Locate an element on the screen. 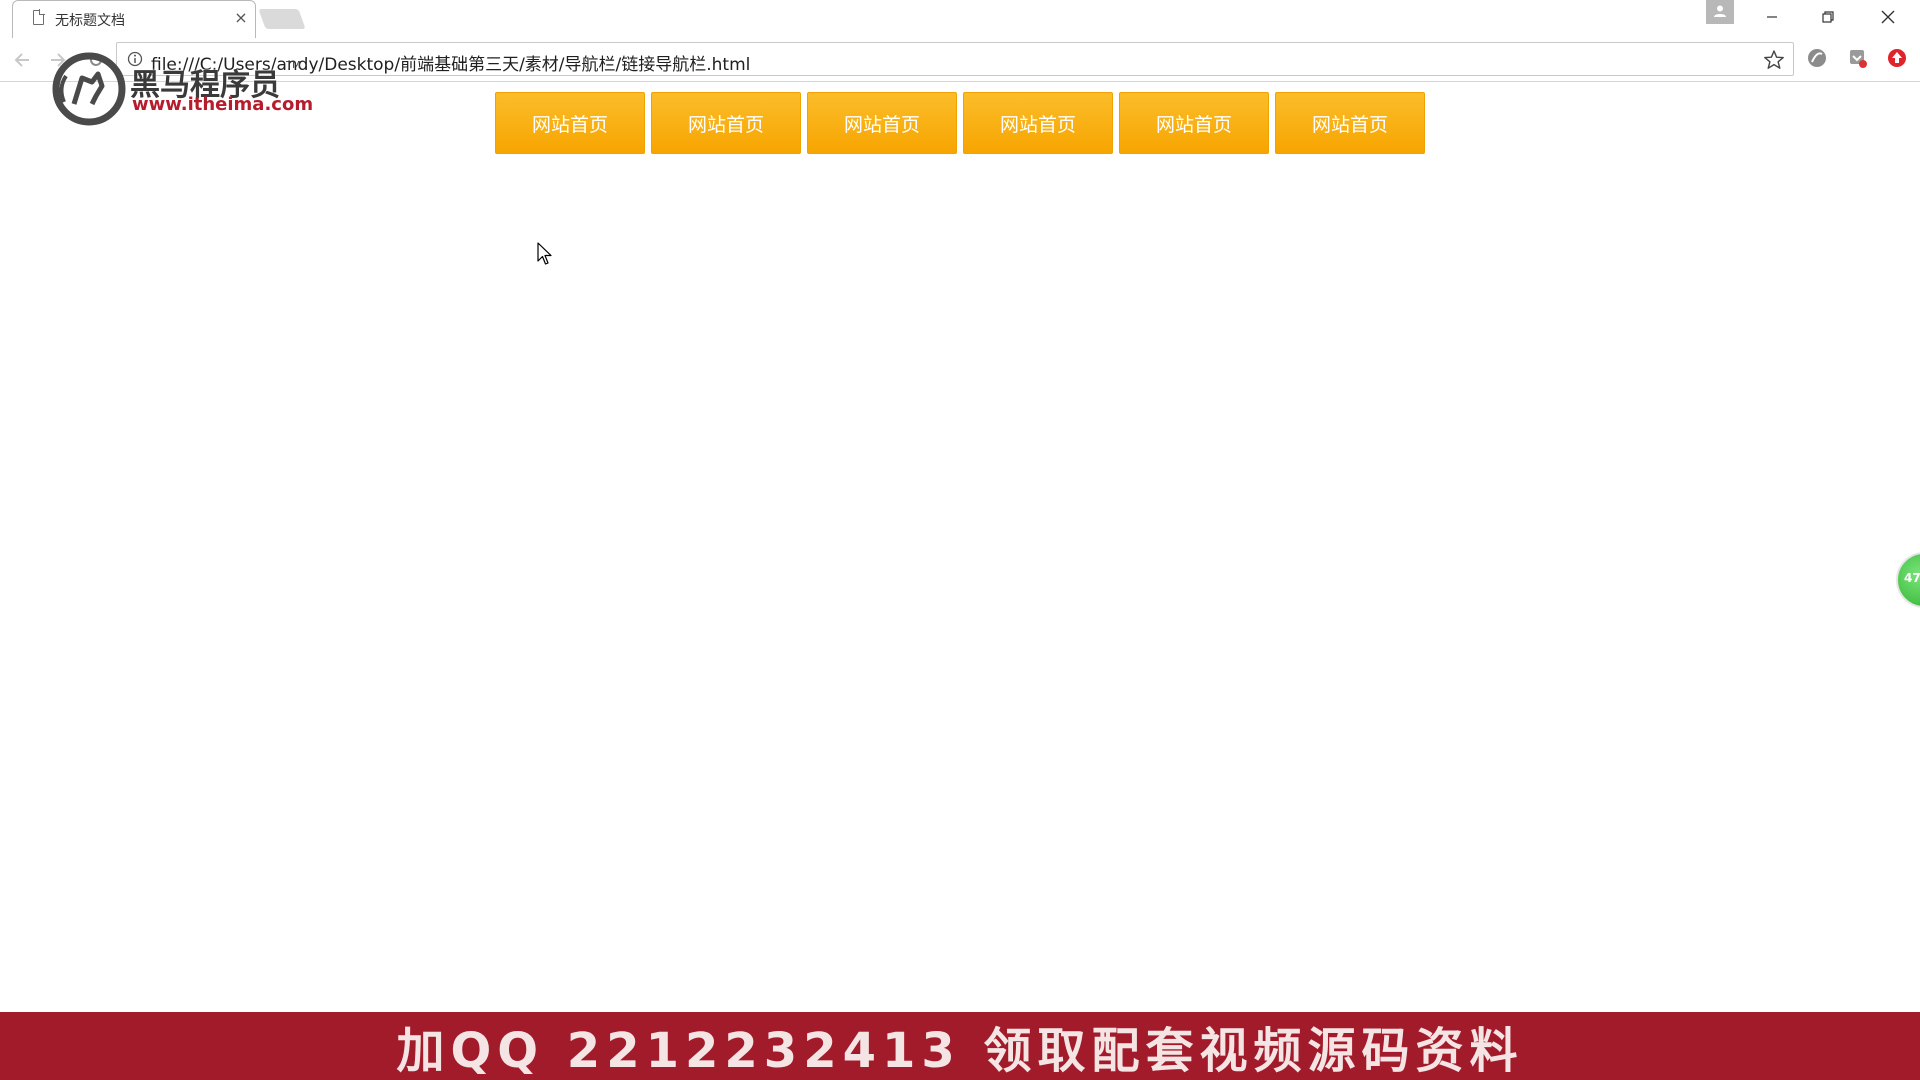  nav-link-5: 网站首页 is located at coordinates (1194, 123).